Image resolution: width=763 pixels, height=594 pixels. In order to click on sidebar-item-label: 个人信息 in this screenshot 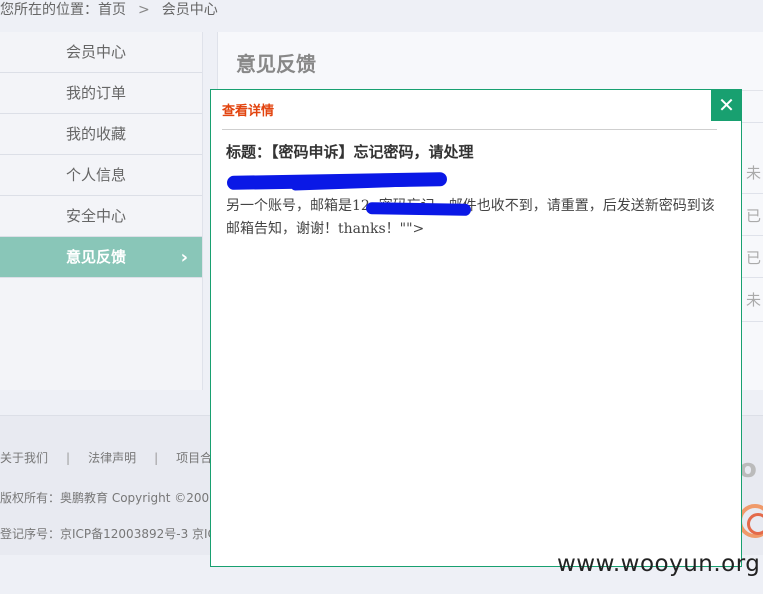, I will do `click(96, 175)`.